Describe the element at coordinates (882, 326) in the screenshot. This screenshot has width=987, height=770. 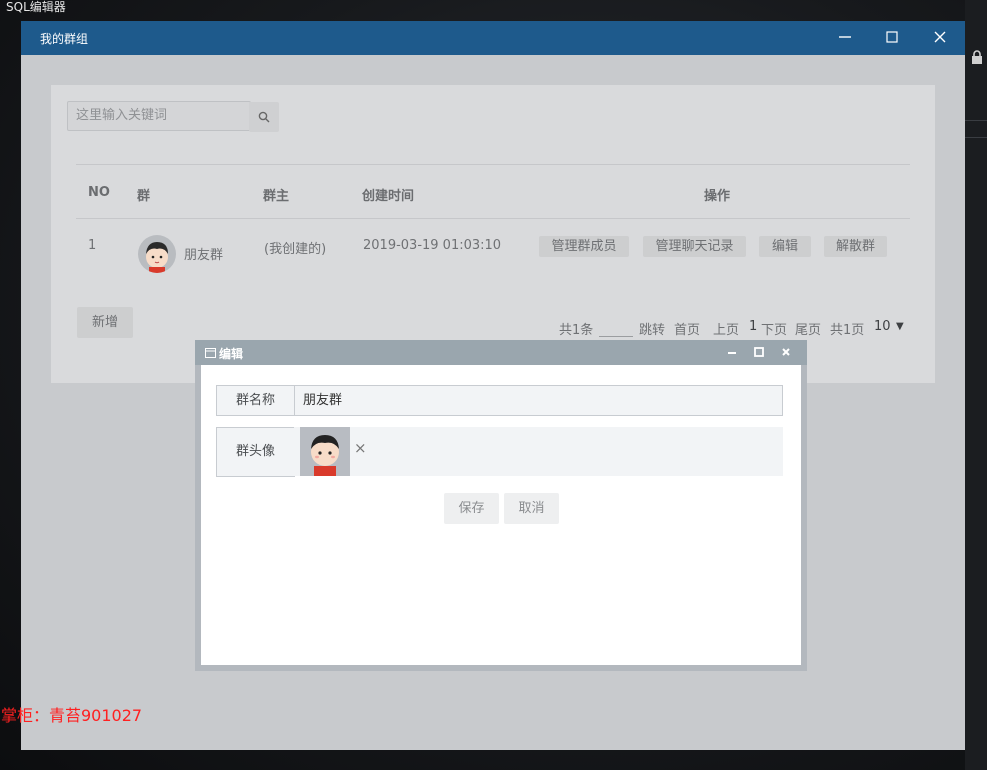
I see `page-size-select: 10` at that location.